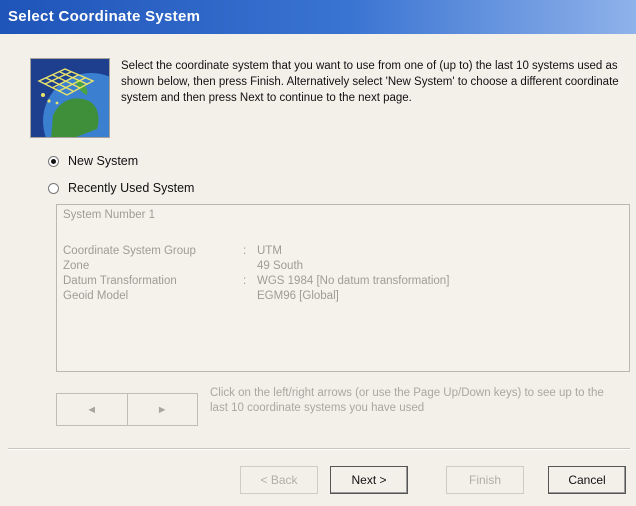  Describe the element at coordinates (587, 480) in the screenshot. I see `cancel-button: Cancel` at that location.